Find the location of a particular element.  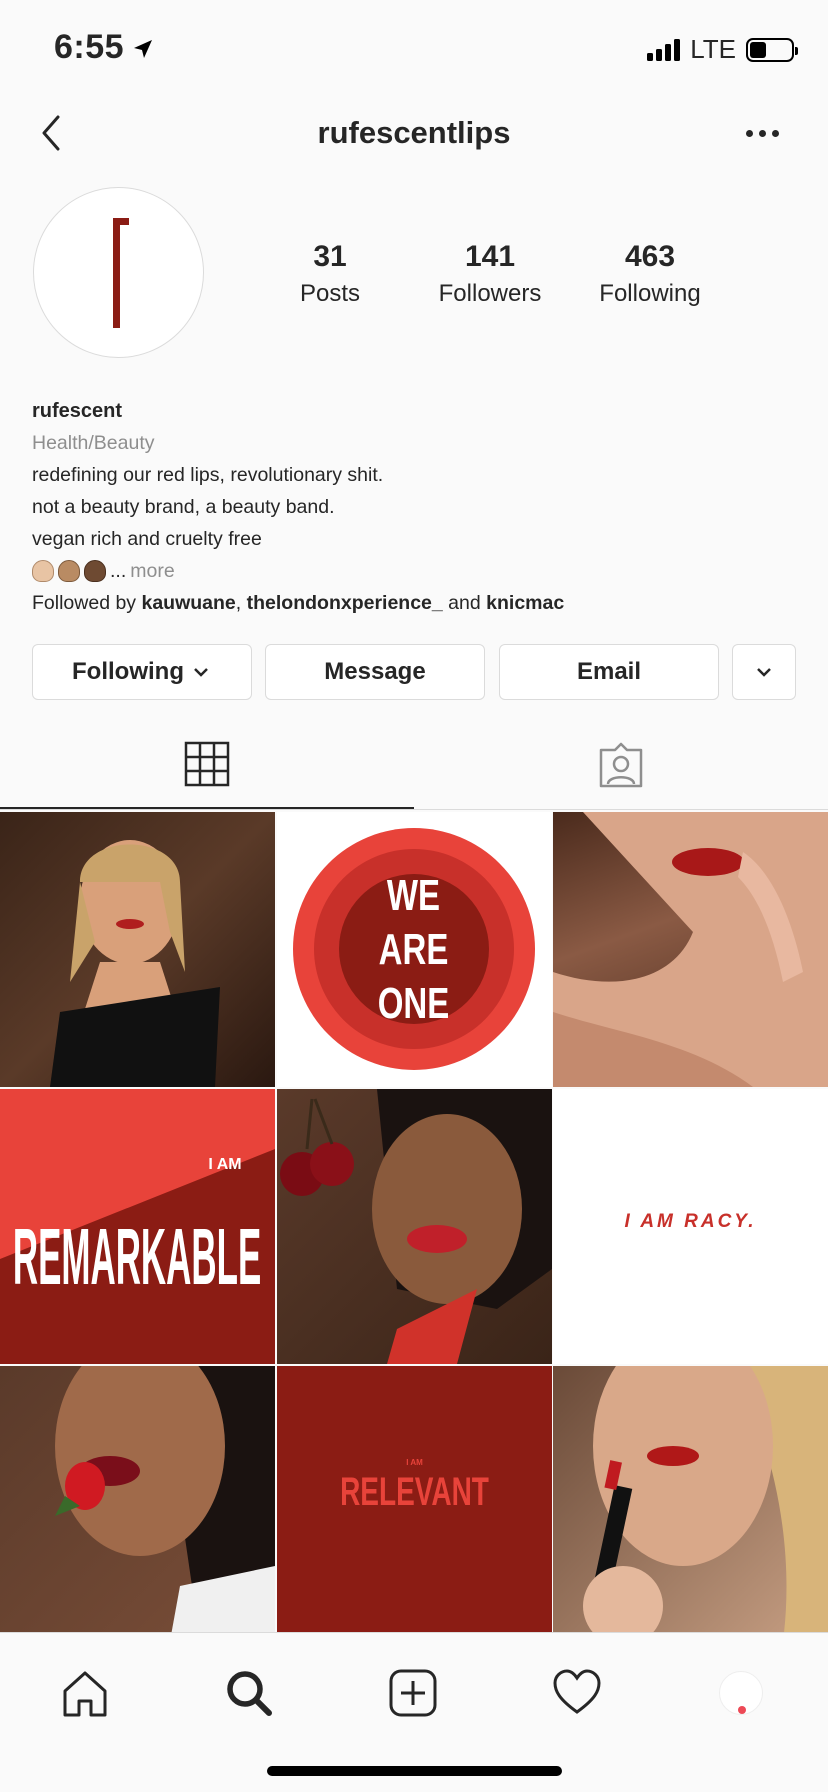

follower-link: knicmac is located at coordinates (525, 603).